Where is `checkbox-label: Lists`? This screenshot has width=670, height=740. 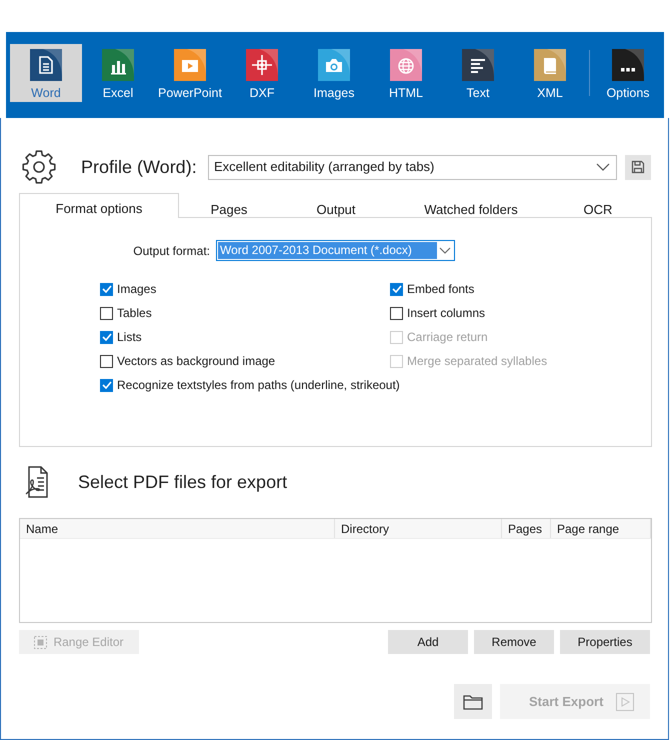
checkbox-label: Lists is located at coordinates (129, 337).